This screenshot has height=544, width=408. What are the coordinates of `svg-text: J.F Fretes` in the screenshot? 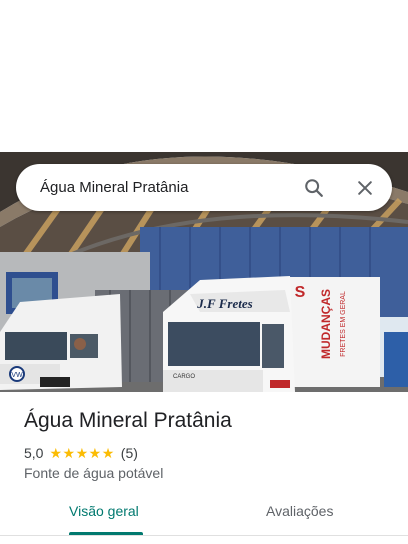 It's located at (224, 303).